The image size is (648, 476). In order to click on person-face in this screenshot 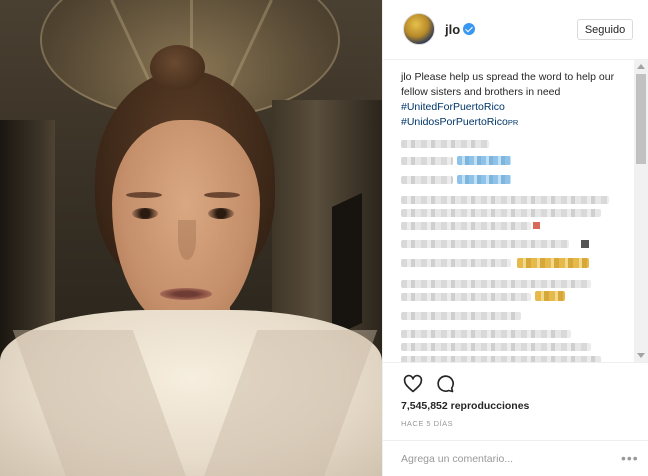, I will do `click(186, 225)`.